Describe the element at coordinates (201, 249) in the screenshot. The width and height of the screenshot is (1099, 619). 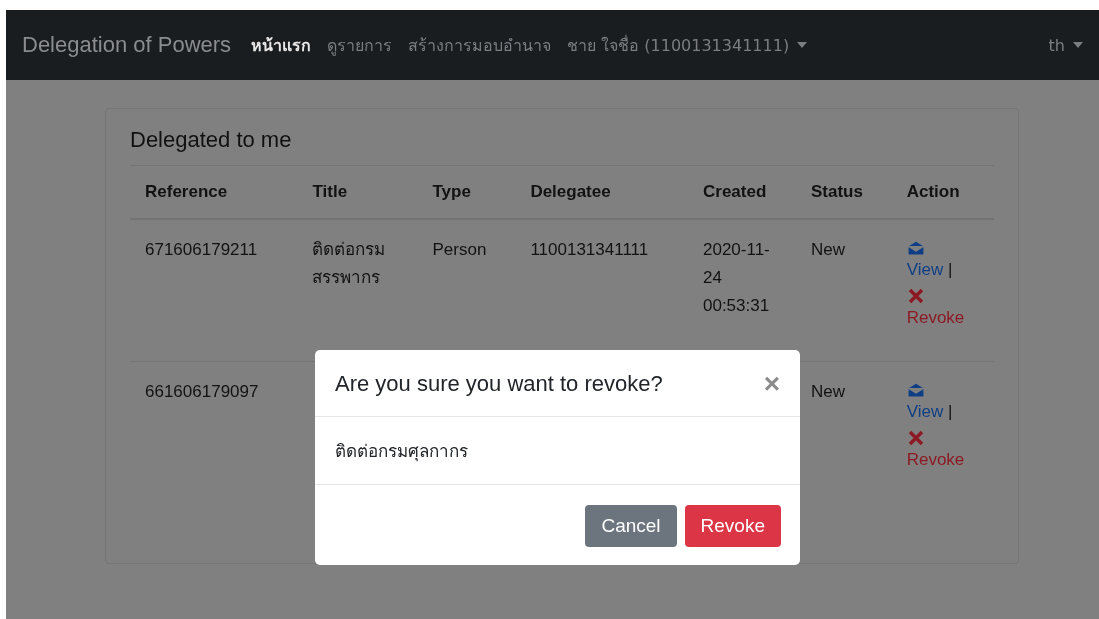
I see `table-cell: 671606179211` at that location.